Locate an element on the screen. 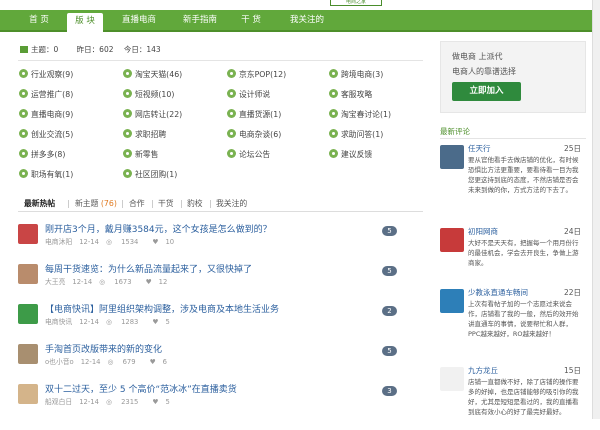 The image size is (600, 430). forum-label: 设计师说 is located at coordinates (255, 94).